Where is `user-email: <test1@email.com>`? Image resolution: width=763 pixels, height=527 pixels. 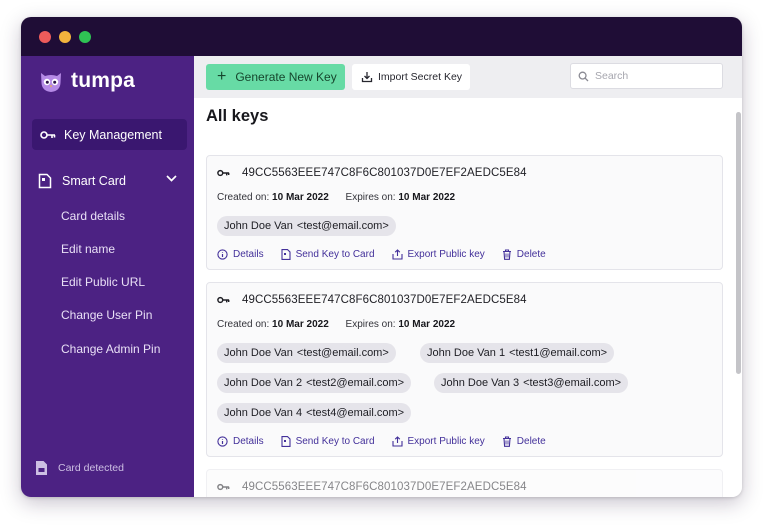
user-email: <test1@email.com> is located at coordinates (558, 353).